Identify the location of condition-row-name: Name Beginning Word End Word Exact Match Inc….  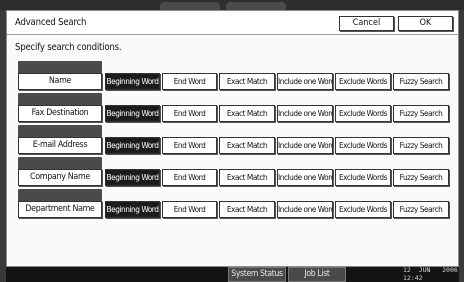
(232, 76).